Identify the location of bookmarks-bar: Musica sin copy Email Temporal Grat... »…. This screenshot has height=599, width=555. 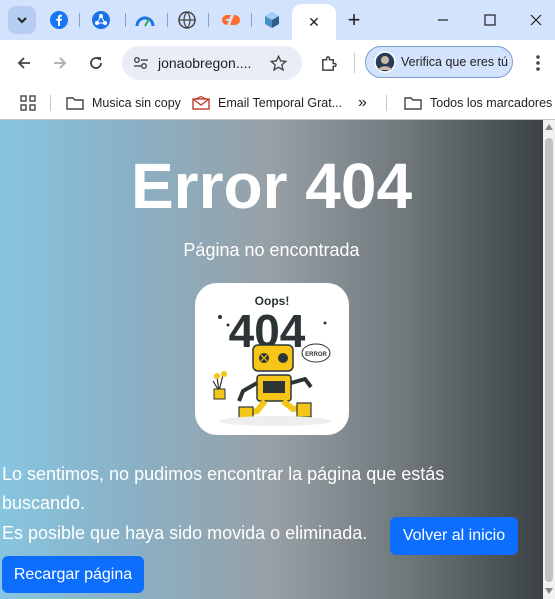
(277, 103).